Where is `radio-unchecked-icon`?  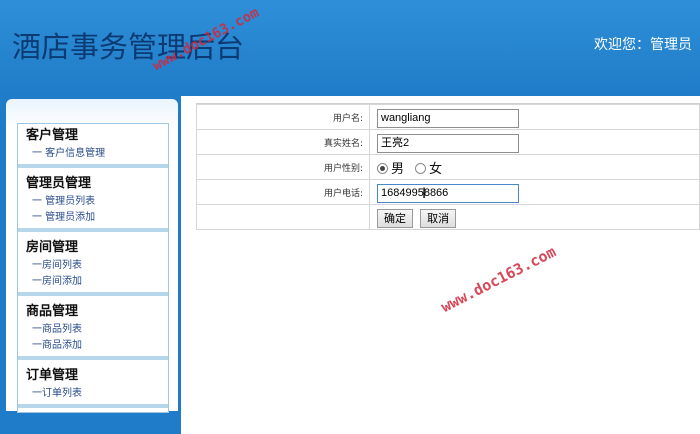 radio-unchecked-icon is located at coordinates (421, 168).